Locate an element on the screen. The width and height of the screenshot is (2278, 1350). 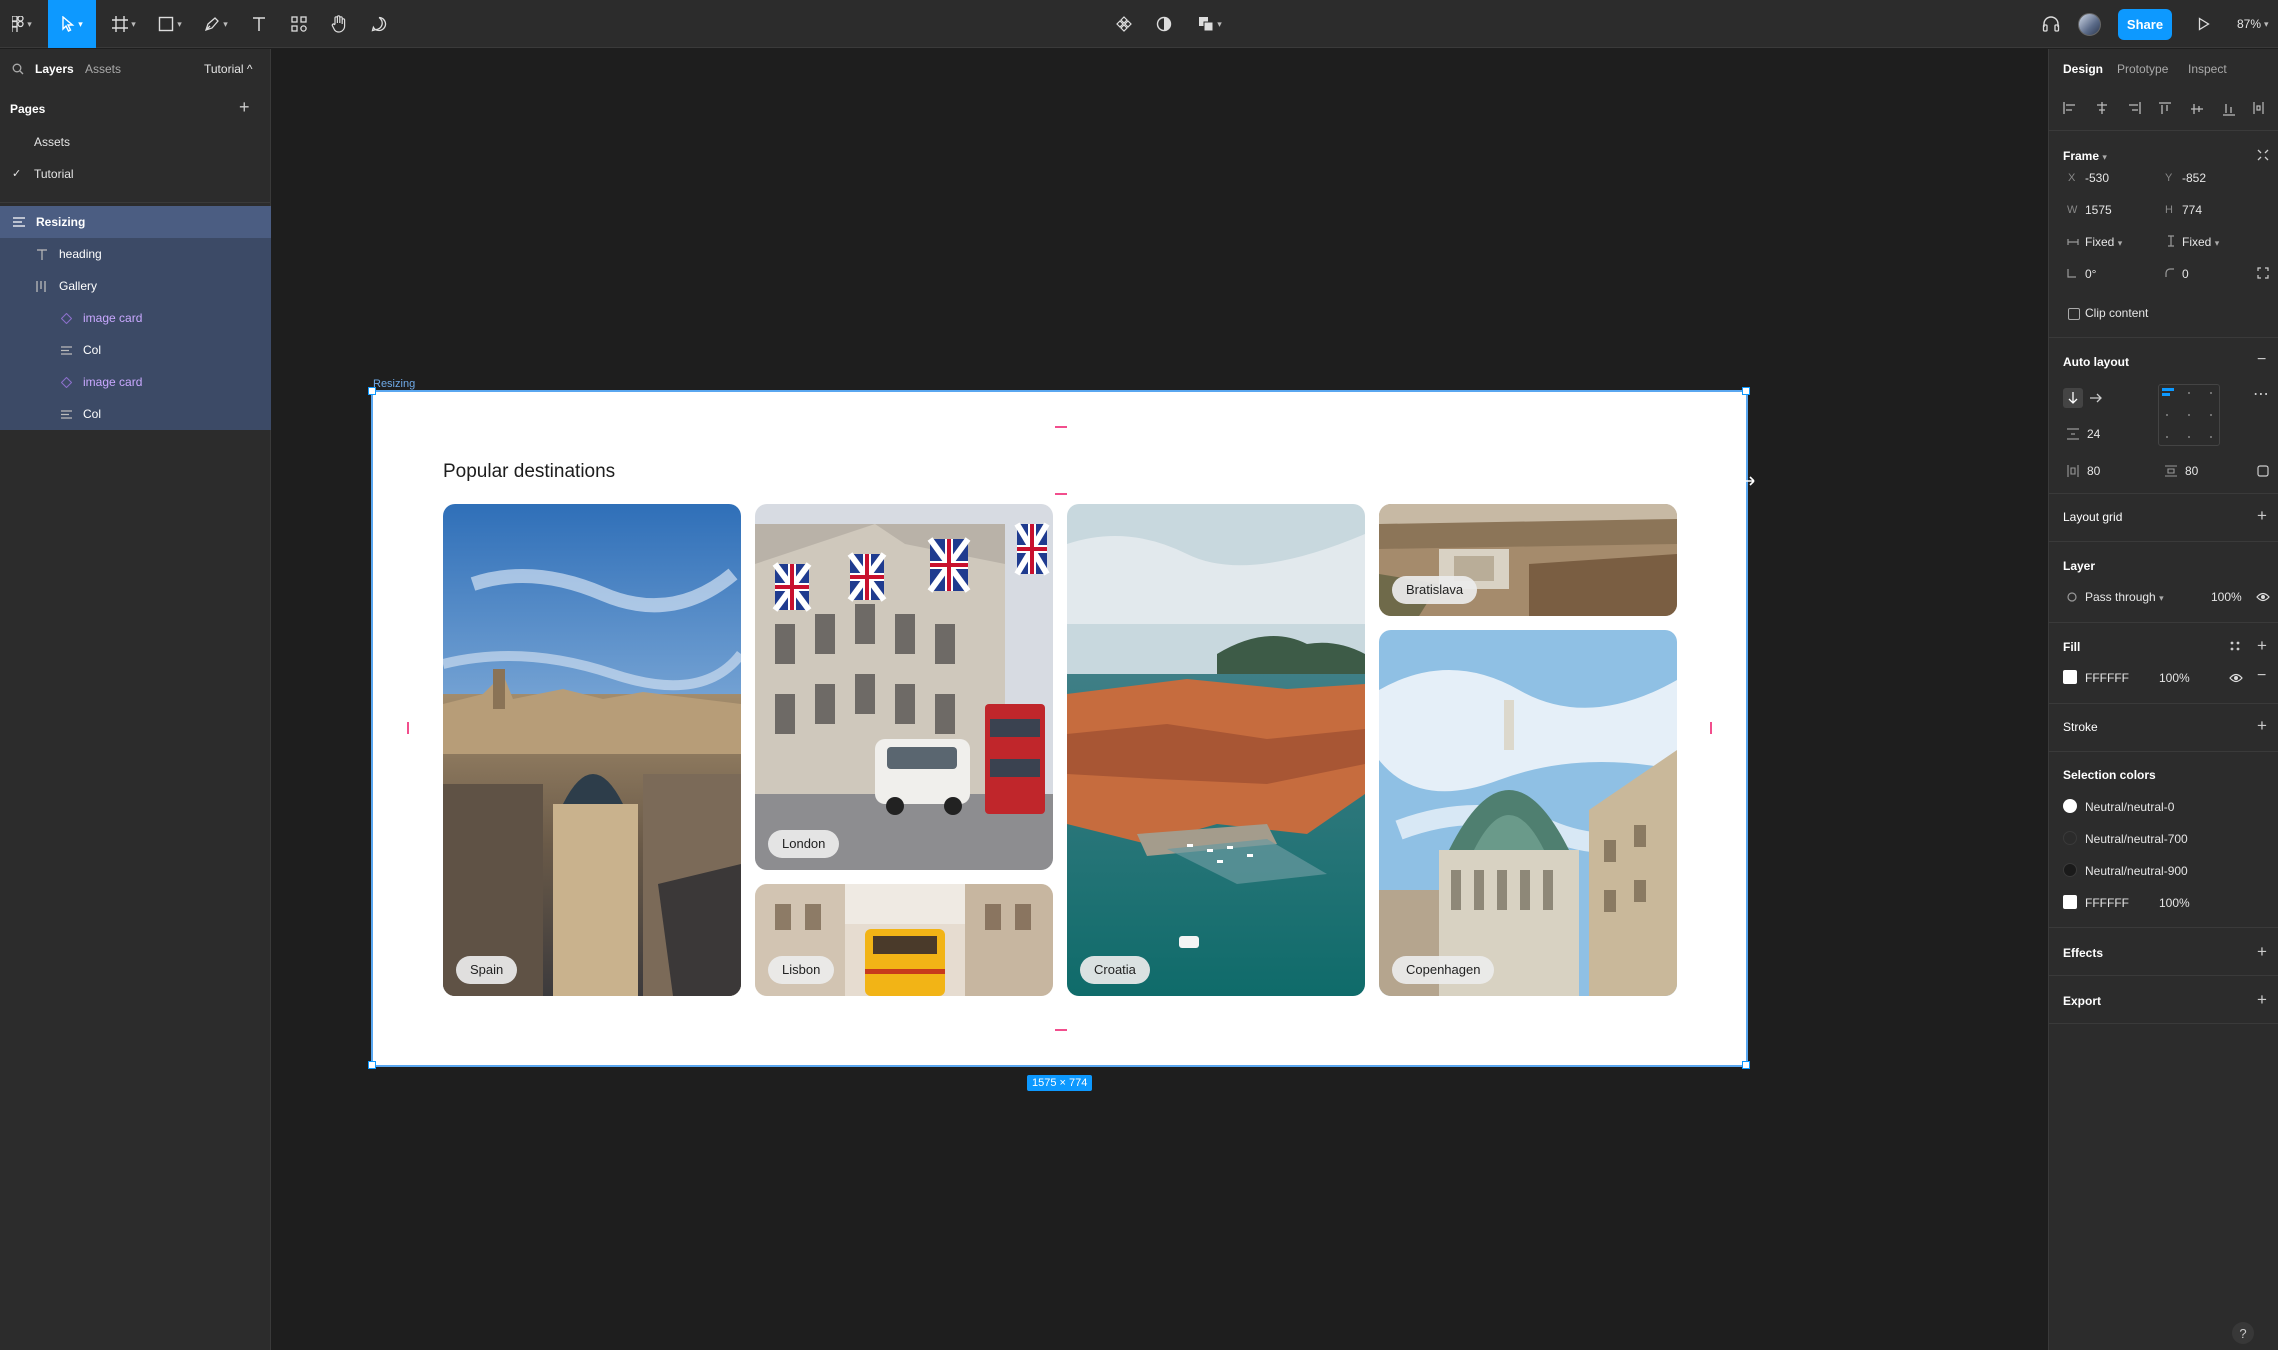
selection-color-label: Neutral/neutral-0 is located at coordinates (2129, 807).